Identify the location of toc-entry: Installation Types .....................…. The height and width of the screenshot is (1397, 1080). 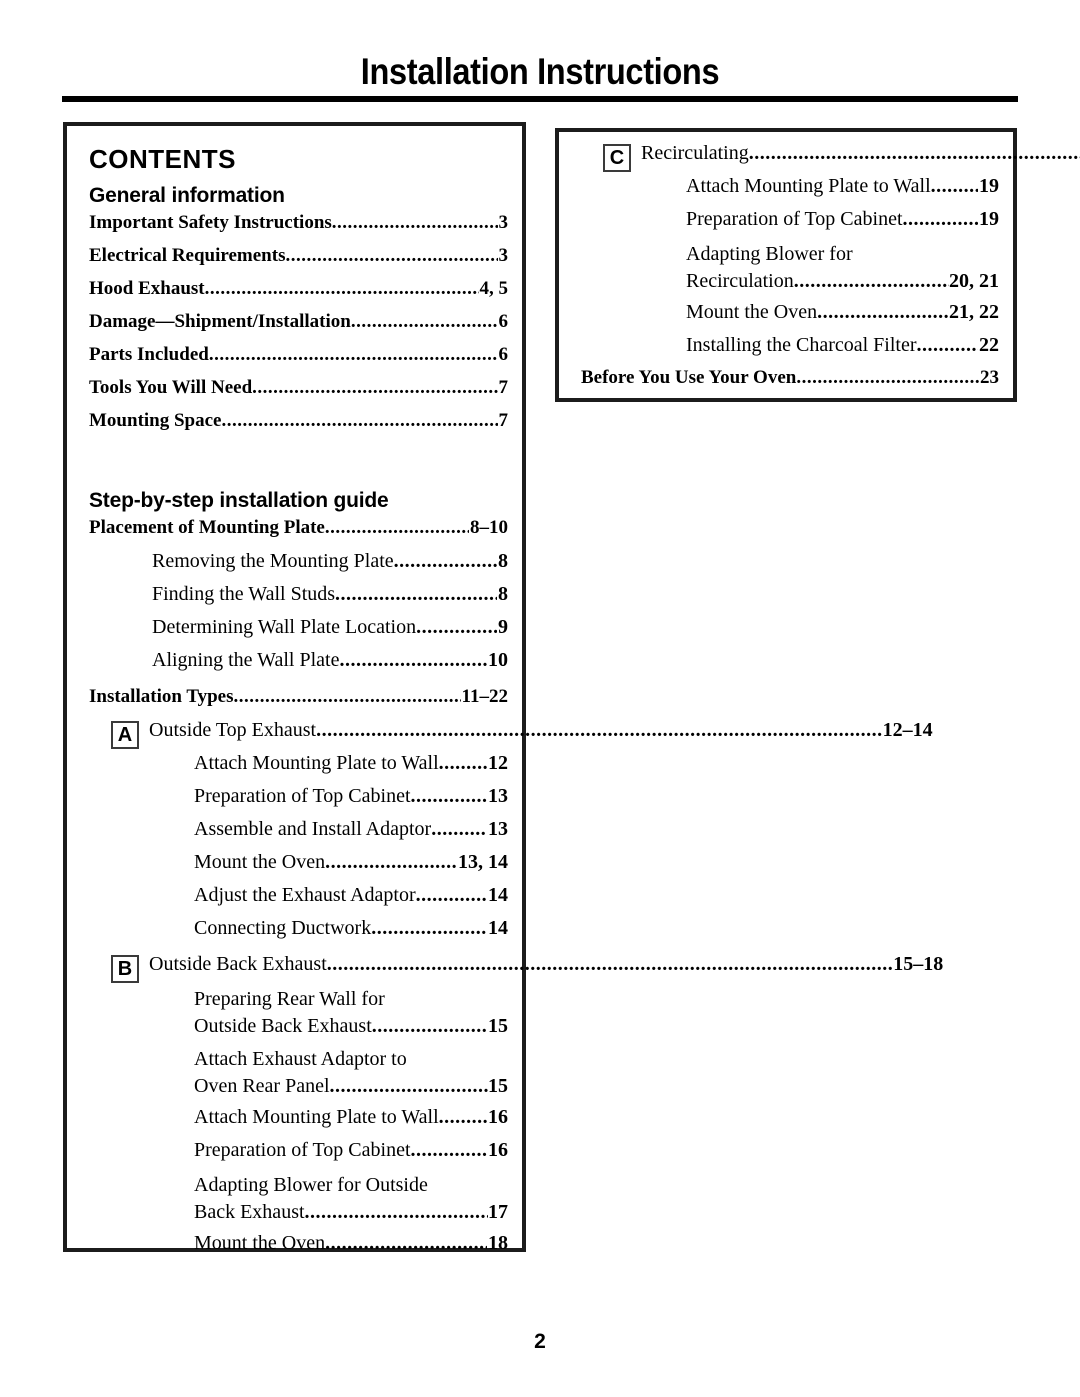
(298, 702).